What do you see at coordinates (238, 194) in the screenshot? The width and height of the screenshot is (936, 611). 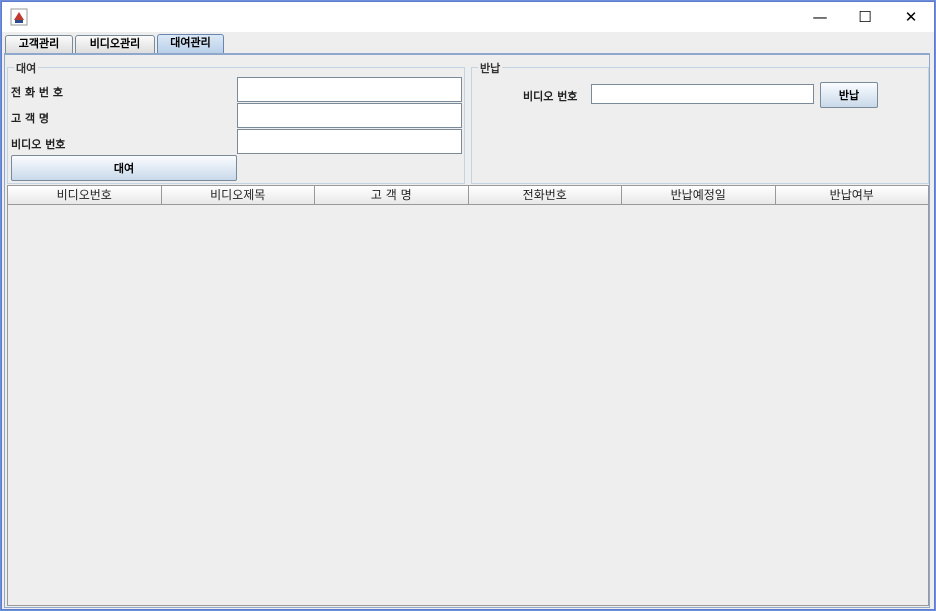 I see `column-header-video-title: 비디오제목` at bounding box center [238, 194].